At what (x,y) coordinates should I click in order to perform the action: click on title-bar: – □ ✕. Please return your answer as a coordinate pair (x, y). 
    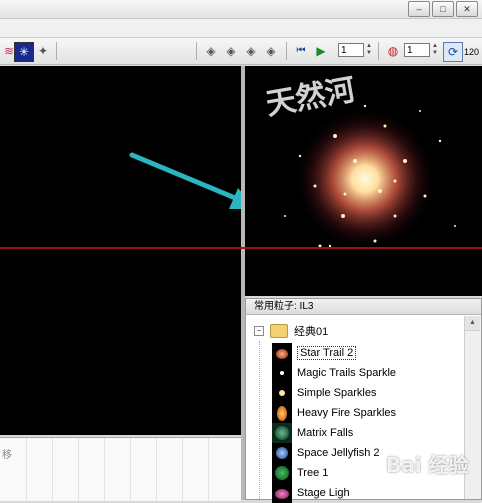
    Looking at the image, I should click on (241, 9).